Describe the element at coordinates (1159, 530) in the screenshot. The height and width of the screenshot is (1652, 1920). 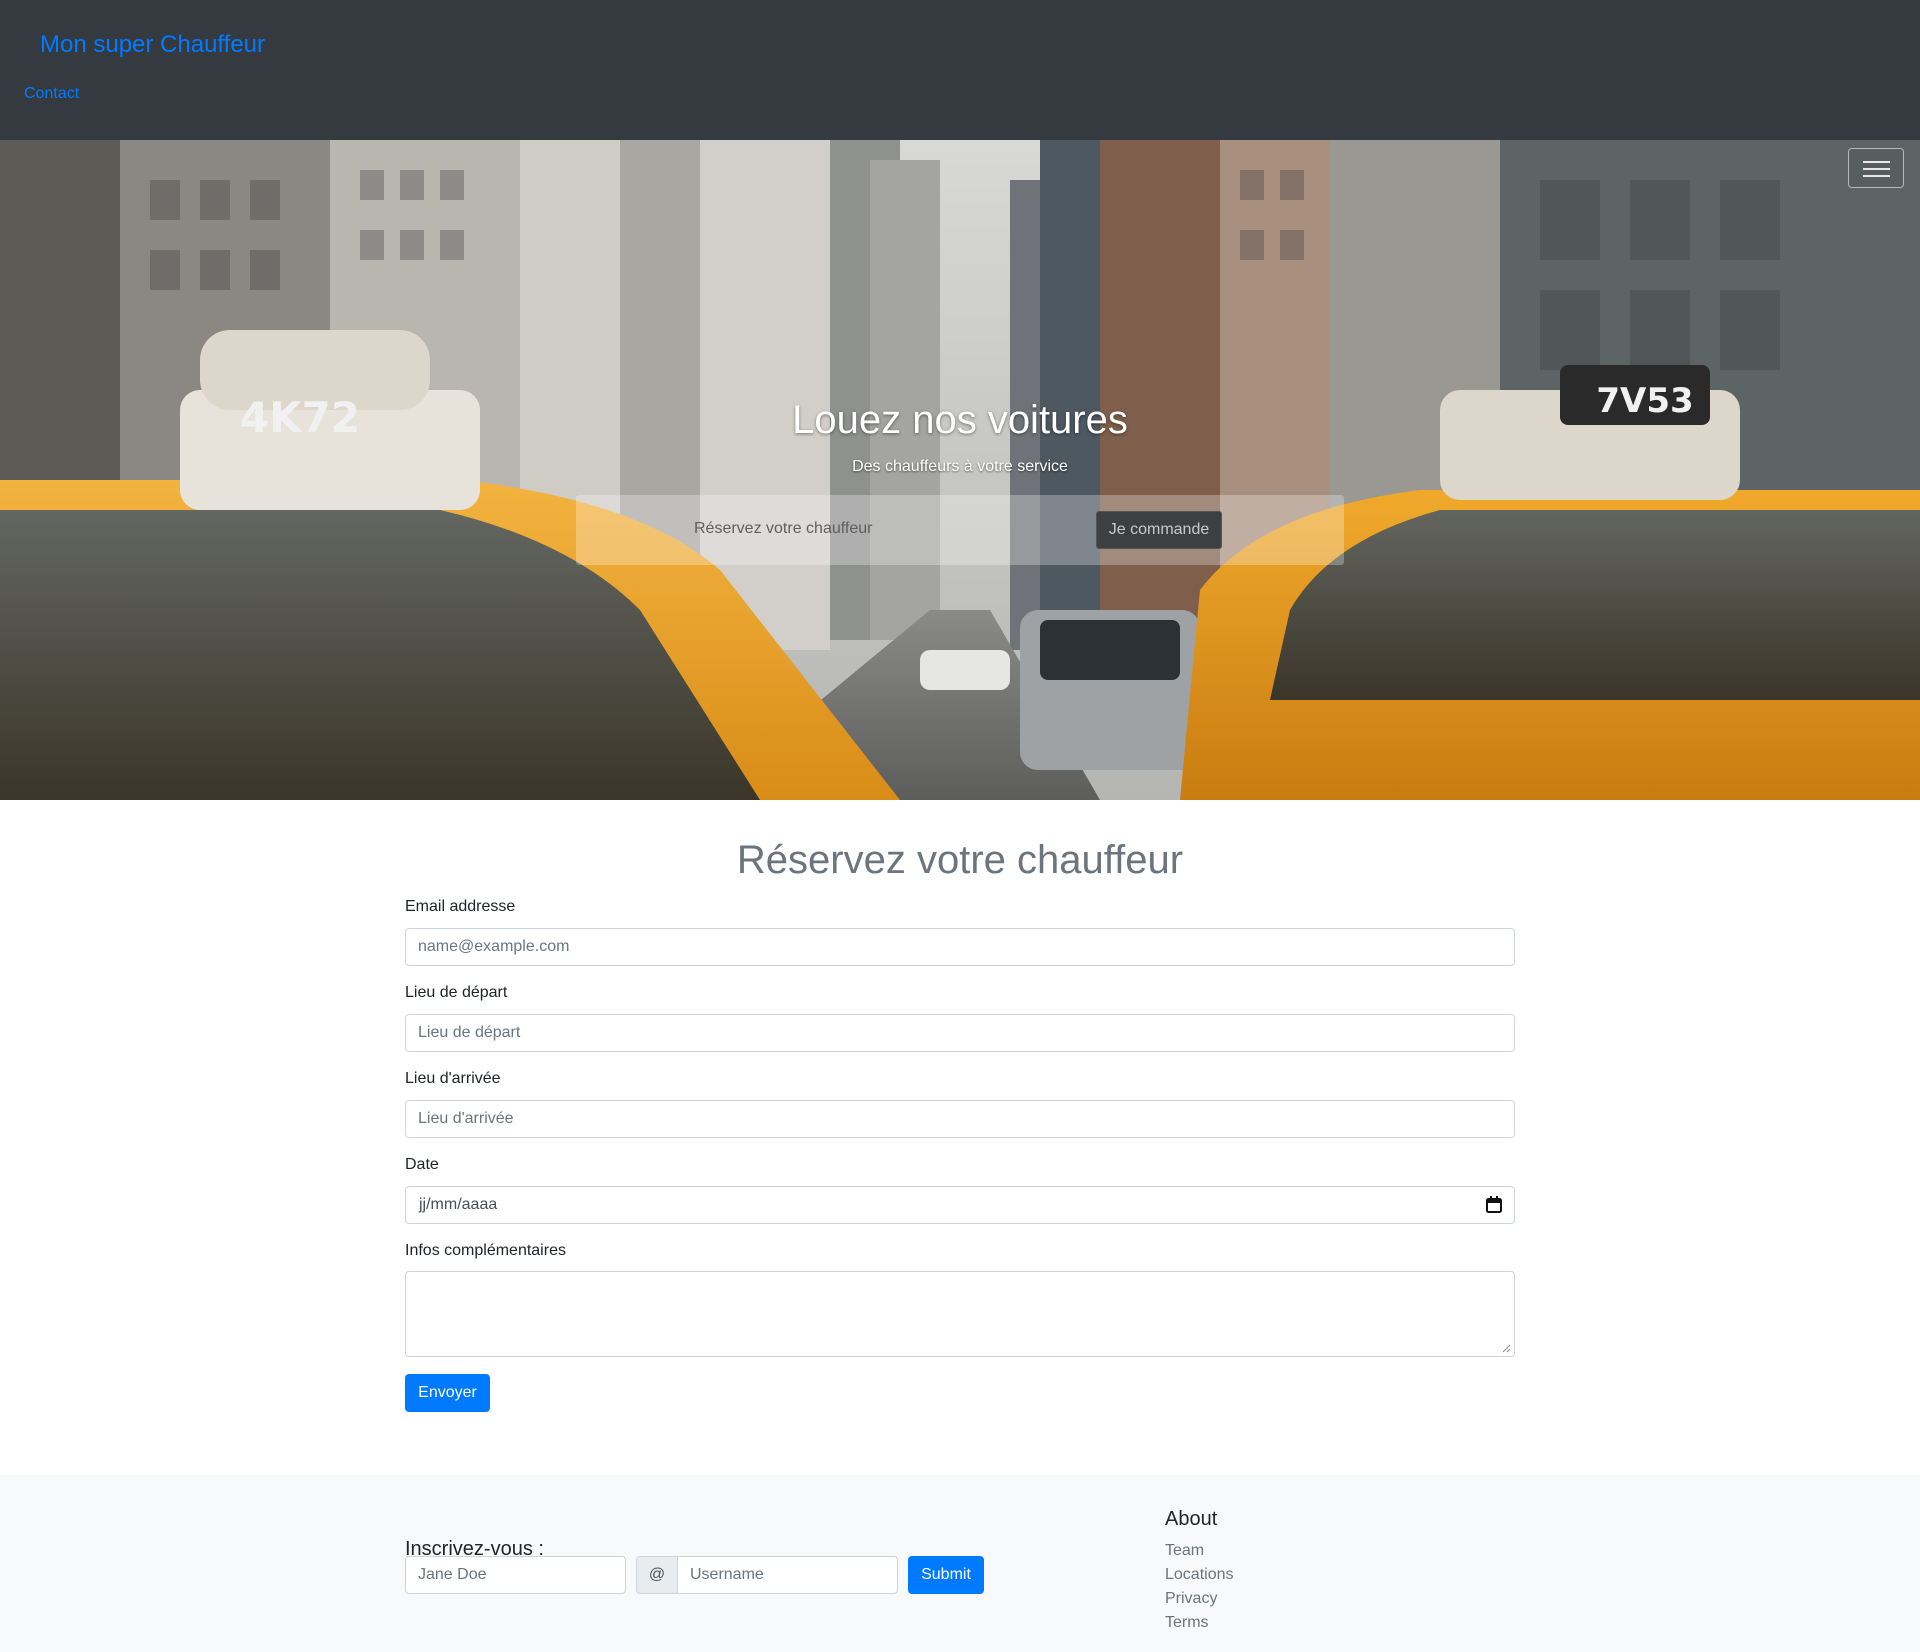
I see `order-button: Je commande` at that location.